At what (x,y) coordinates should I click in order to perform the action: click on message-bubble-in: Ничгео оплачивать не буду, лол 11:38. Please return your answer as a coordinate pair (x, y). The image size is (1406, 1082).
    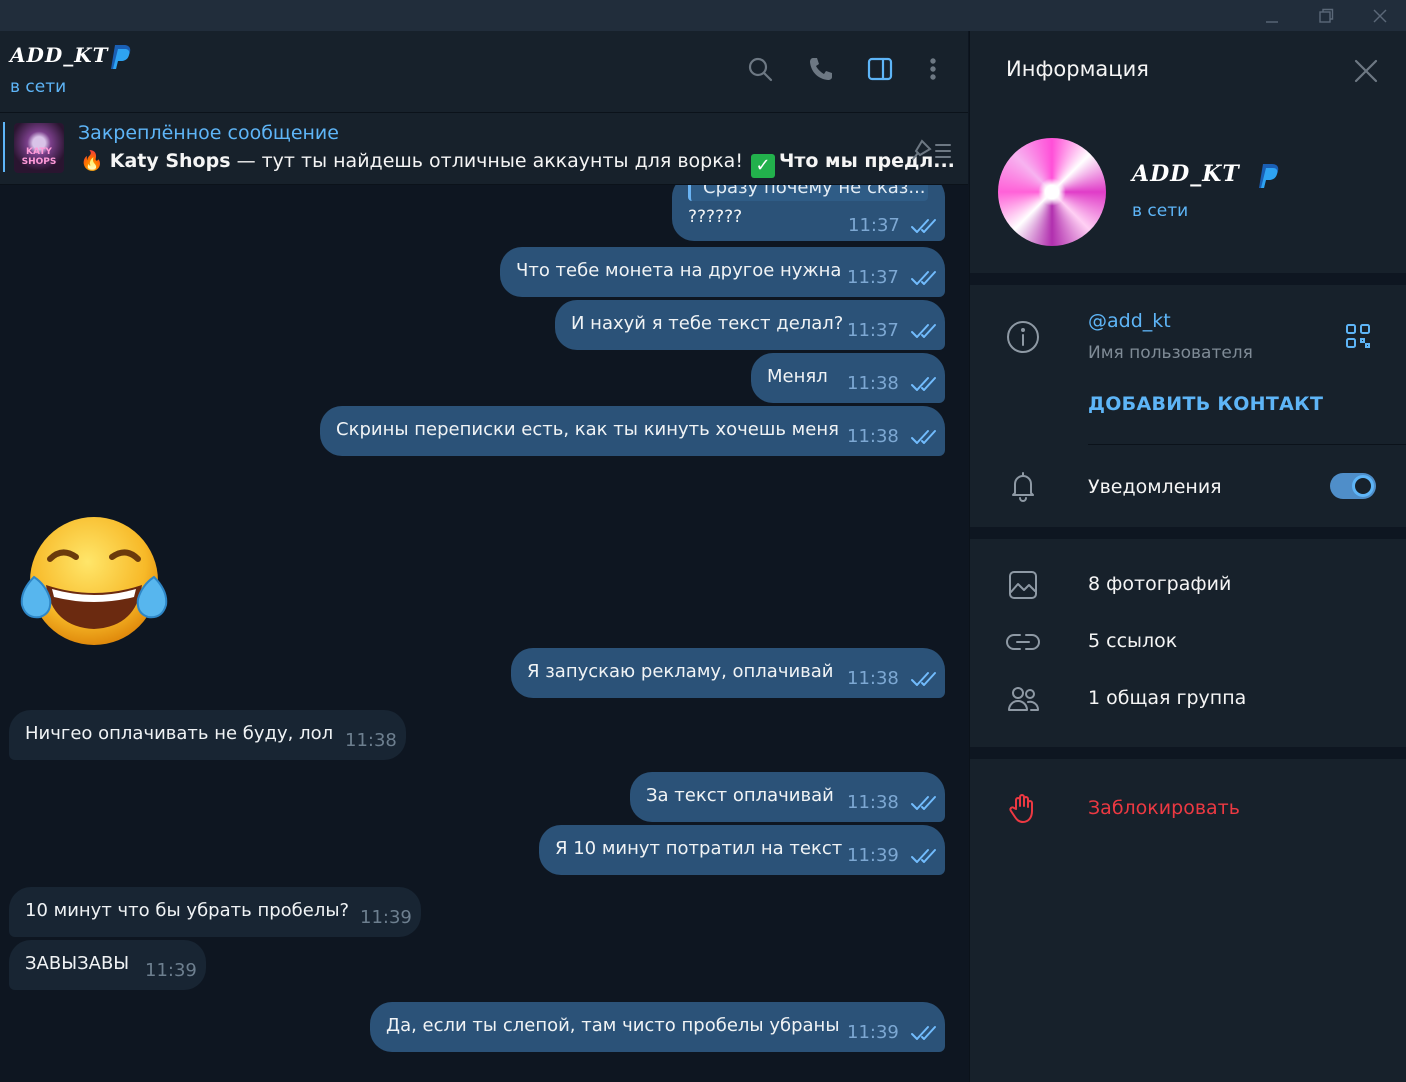
    Looking at the image, I should click on (207, 735).